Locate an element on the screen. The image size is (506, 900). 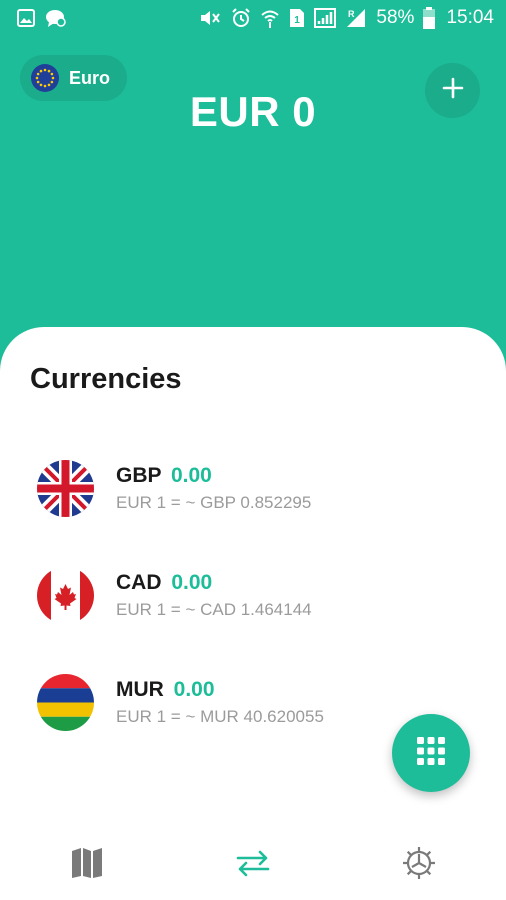
currency-item-cad: CAD 0.00 EUR 1 = ~ CAD 1.464144 is located at coordinates (253, 593).